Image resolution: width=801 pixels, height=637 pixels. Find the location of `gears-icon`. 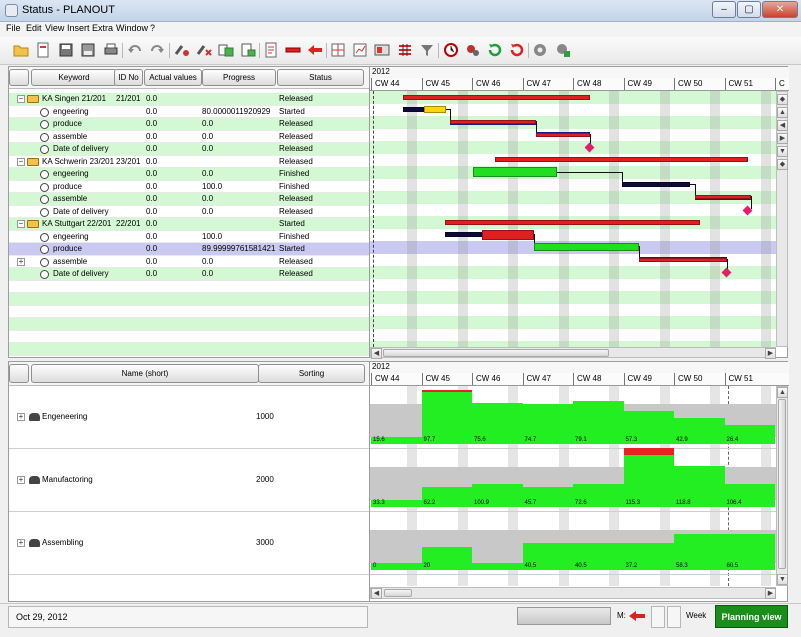

gears-icon is located at coordinates (473, 50).